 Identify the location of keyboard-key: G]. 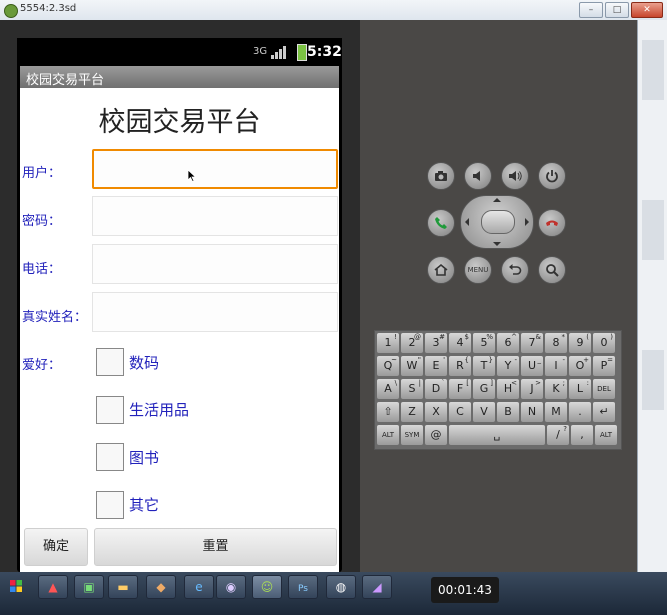
(484, 389).